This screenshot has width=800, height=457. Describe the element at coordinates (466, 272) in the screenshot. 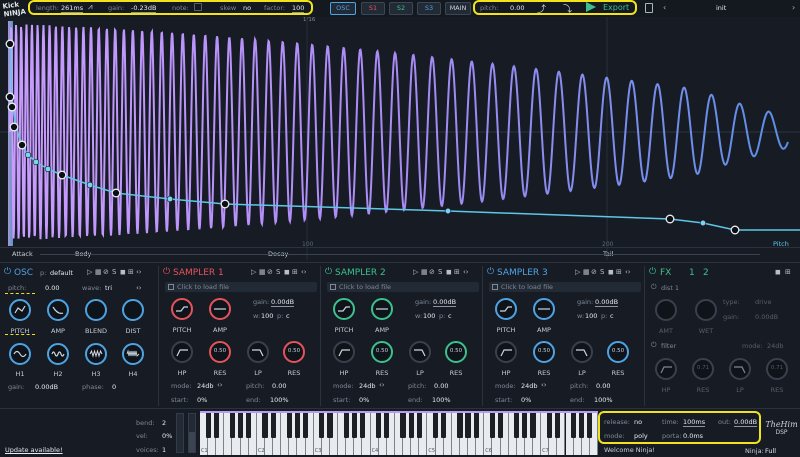

I see `sampler2-nav-icon: ‹›` at that location.